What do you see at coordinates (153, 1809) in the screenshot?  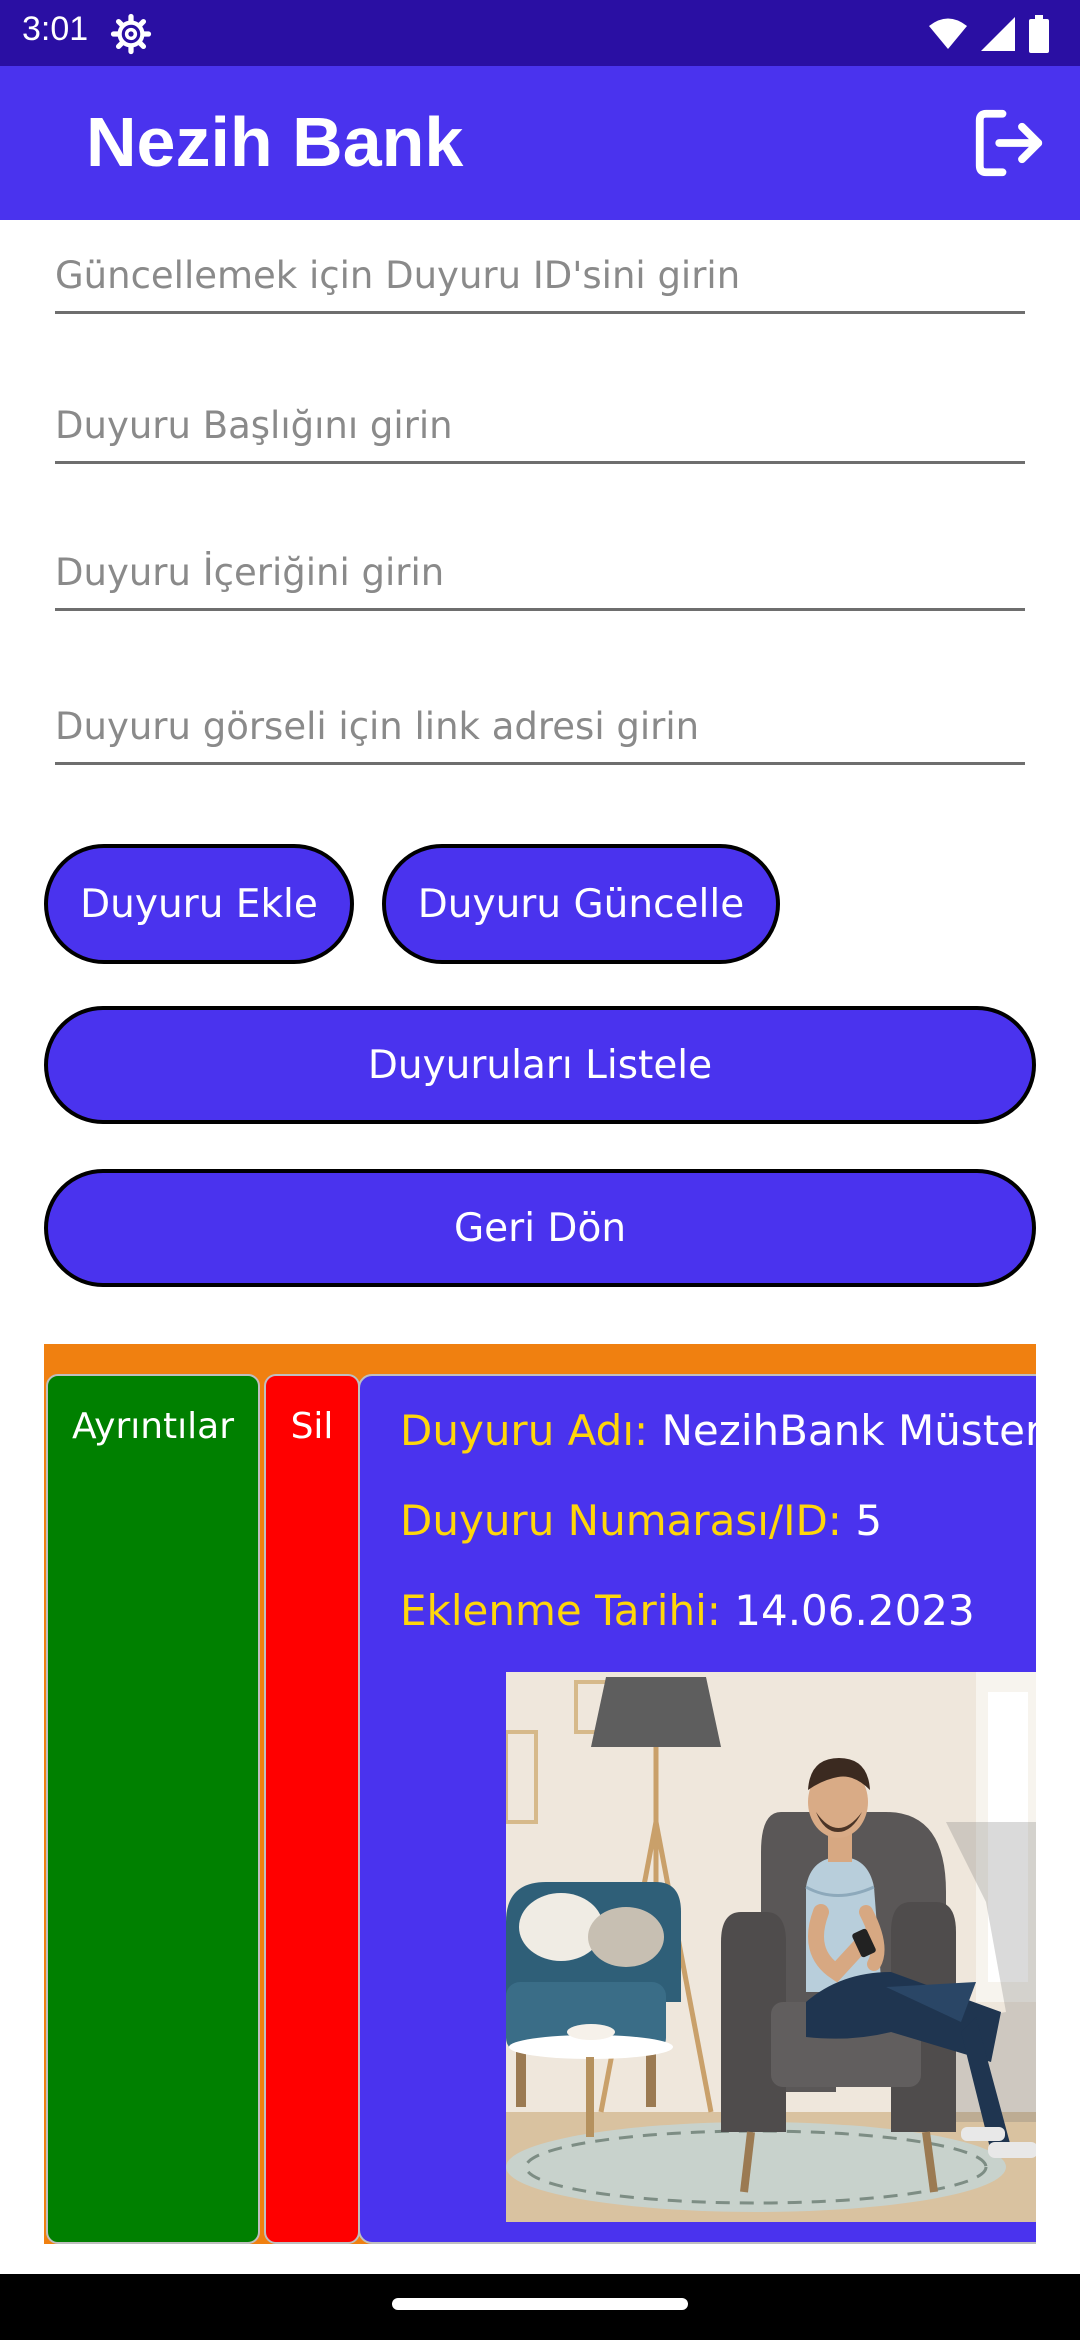 I see `details-button: Ayrıntılar` at bounding box center [153, 1809].